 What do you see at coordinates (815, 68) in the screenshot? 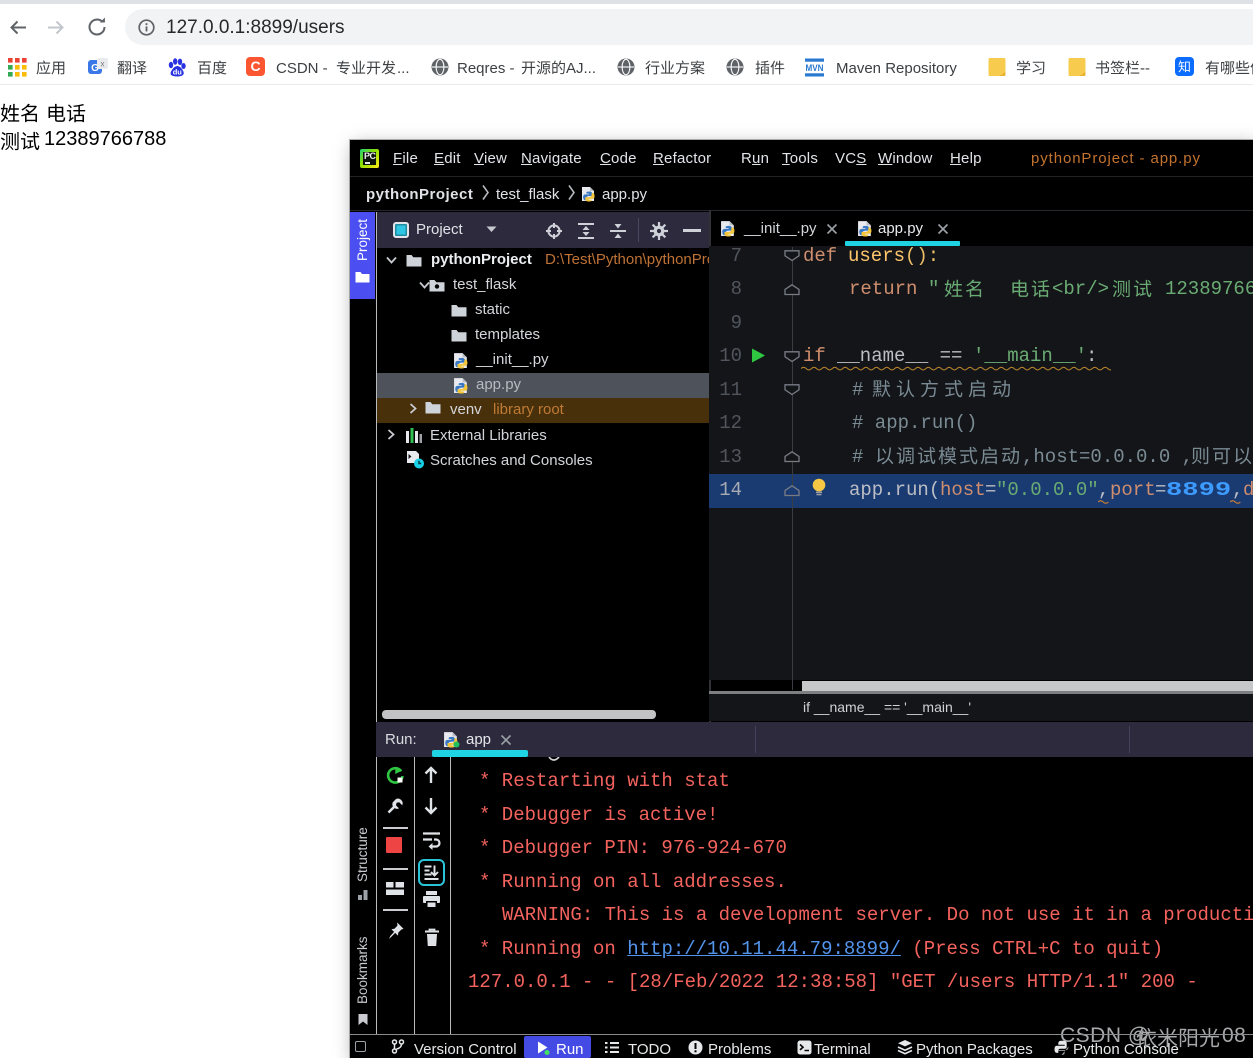
I see `svg-text: MVN` at bounding box center [815, 68].